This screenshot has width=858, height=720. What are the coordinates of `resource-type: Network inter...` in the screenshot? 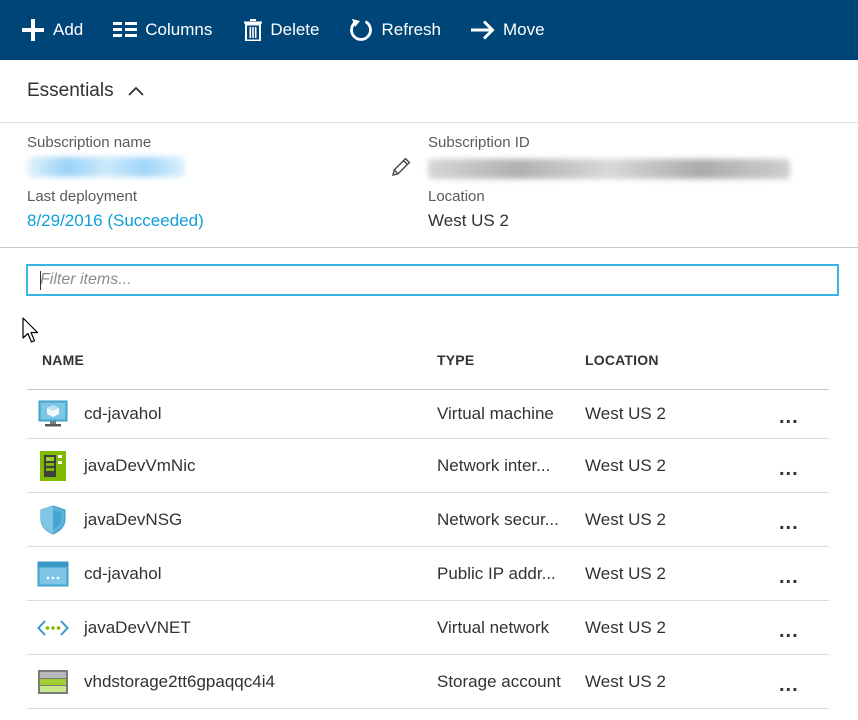 It's located at (494, 465).